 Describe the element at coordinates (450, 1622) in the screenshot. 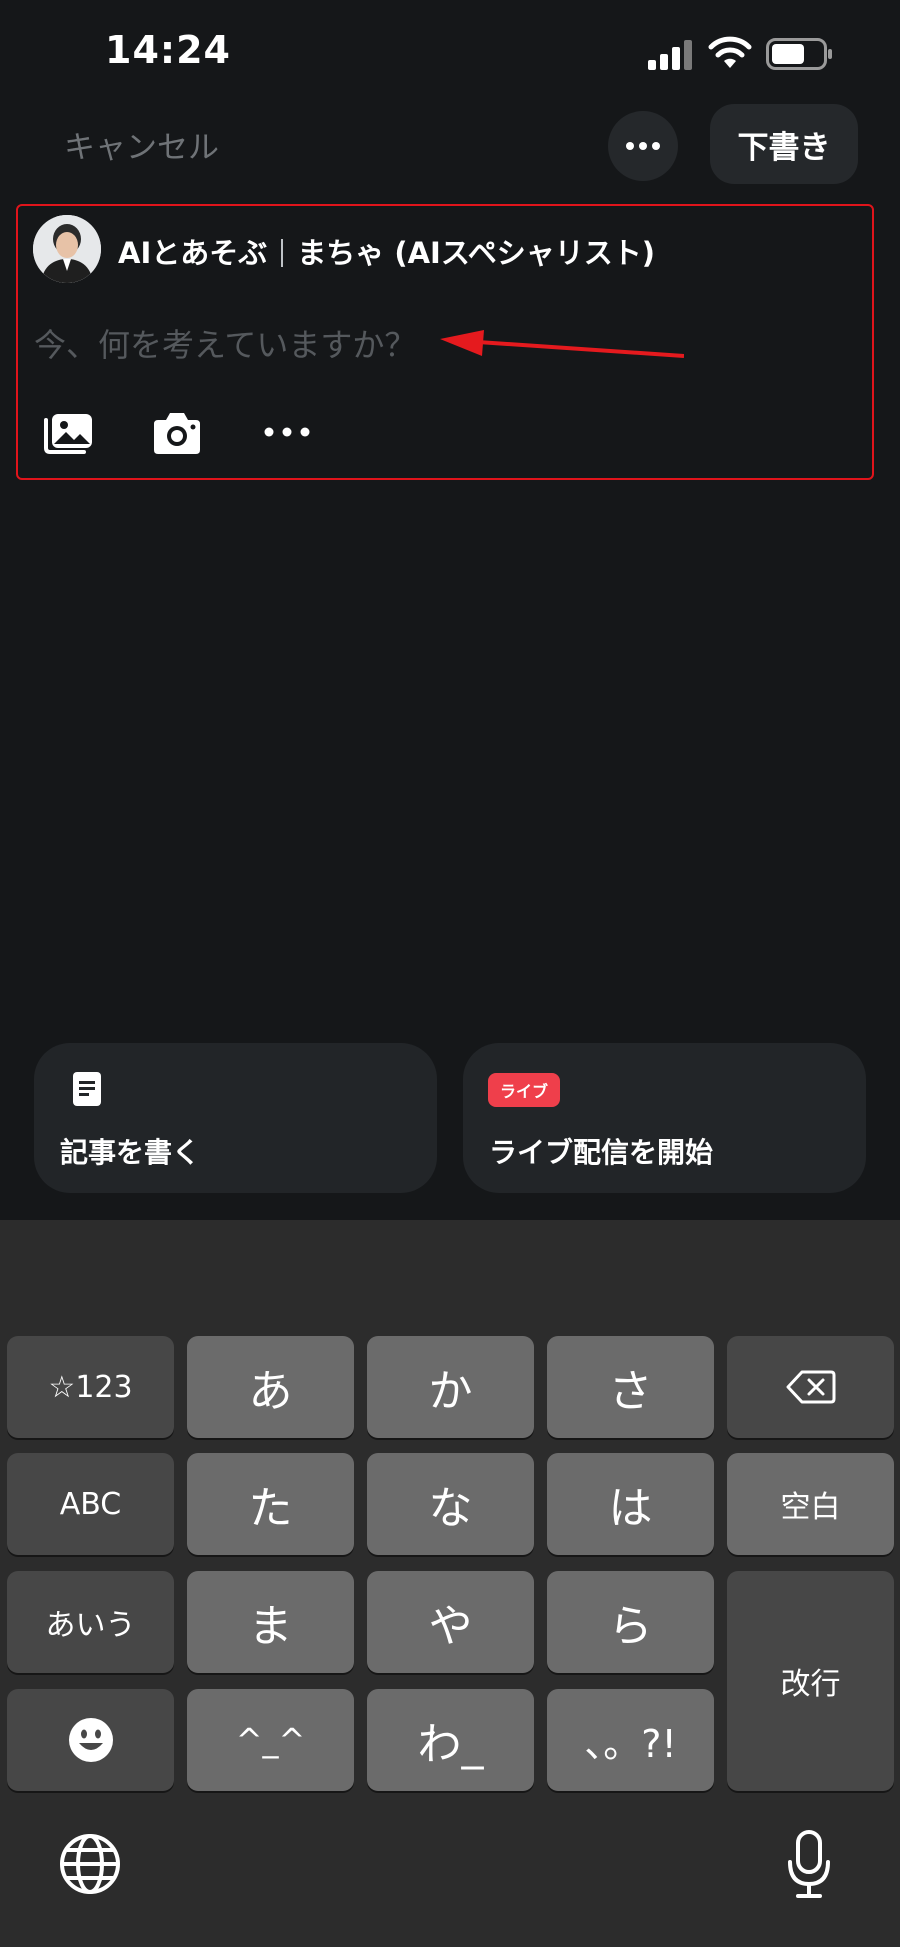

I see `key-ya: や` at that location.